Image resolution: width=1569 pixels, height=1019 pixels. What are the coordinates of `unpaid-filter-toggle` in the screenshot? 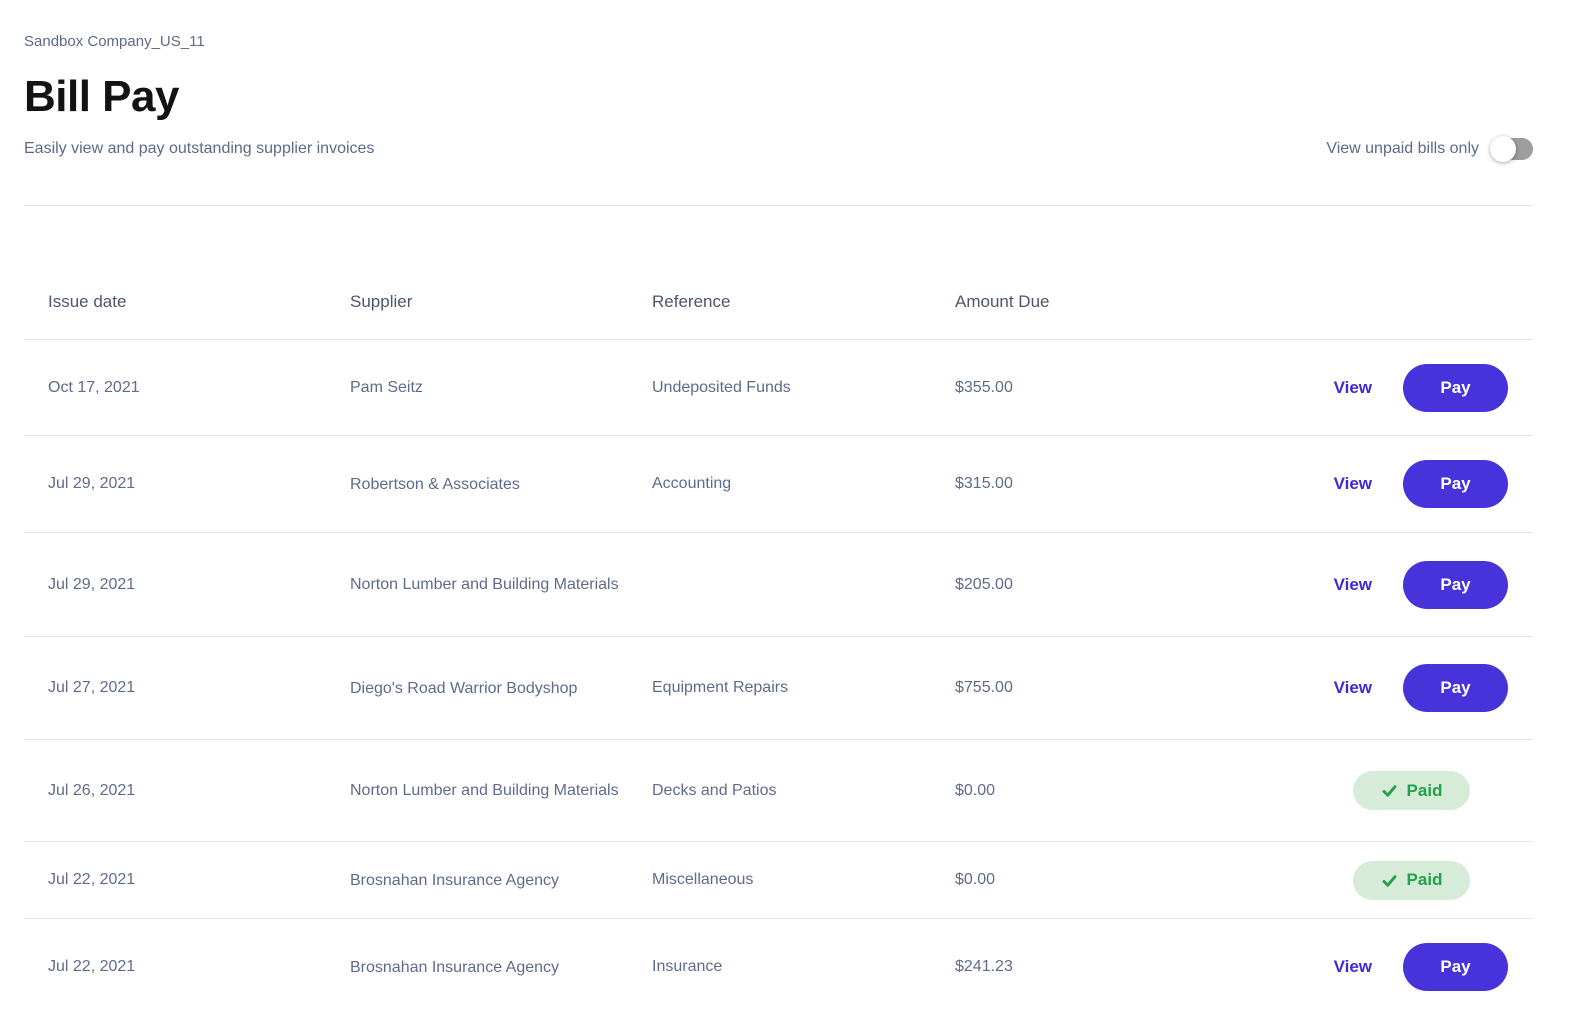 It's located at (1511, 149).